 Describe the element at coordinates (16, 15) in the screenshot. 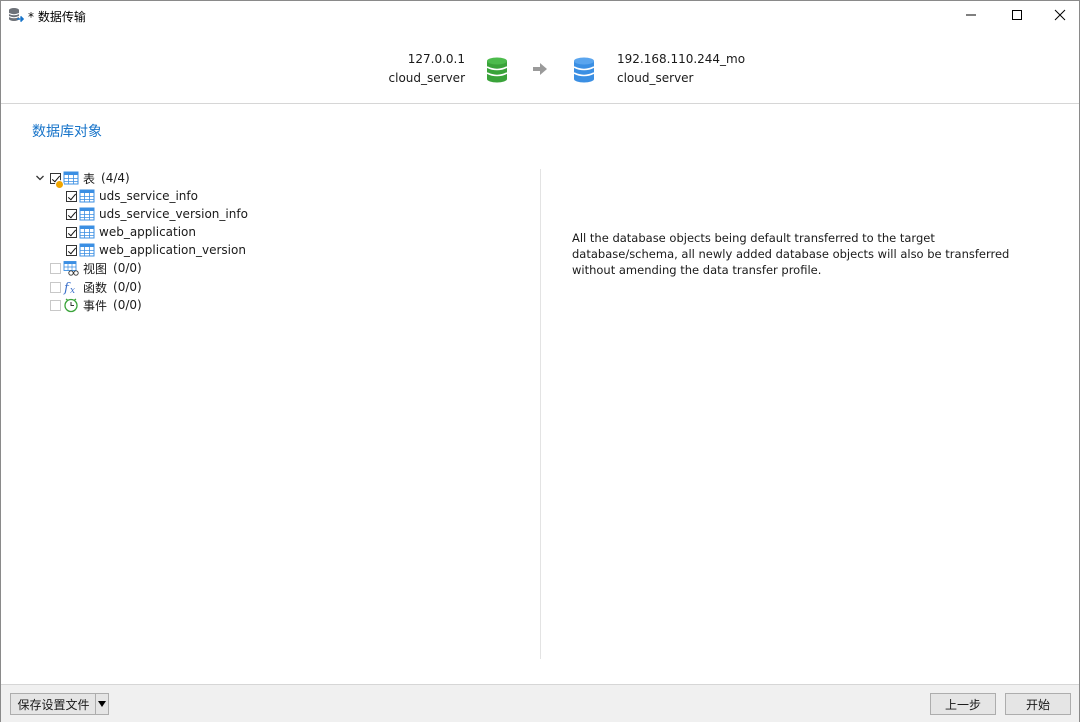

I see `db-transfer-icon` at that location.